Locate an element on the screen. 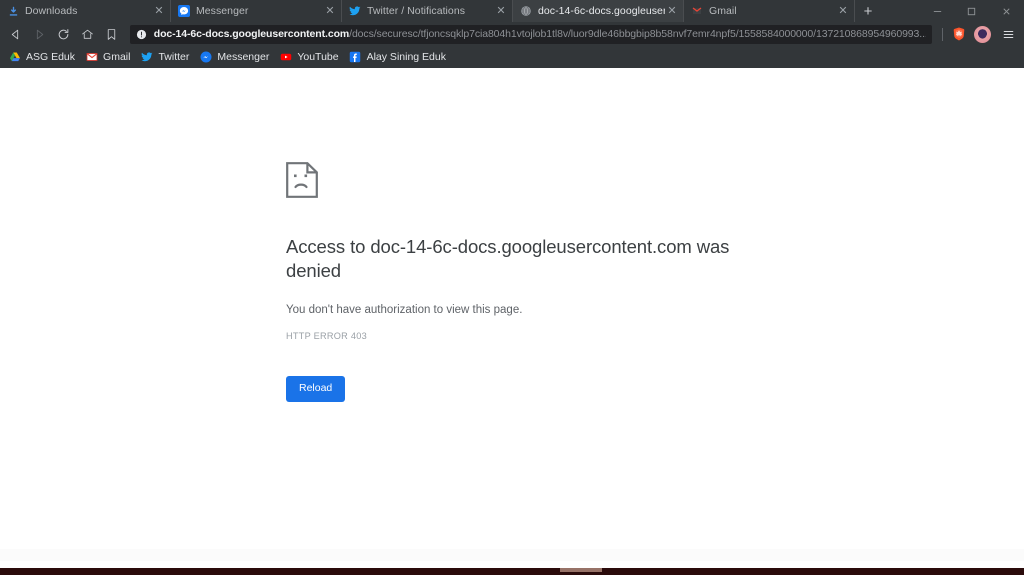 The image size is (1024, 575). new-tab-button: + is located at coordinates (868, 11).